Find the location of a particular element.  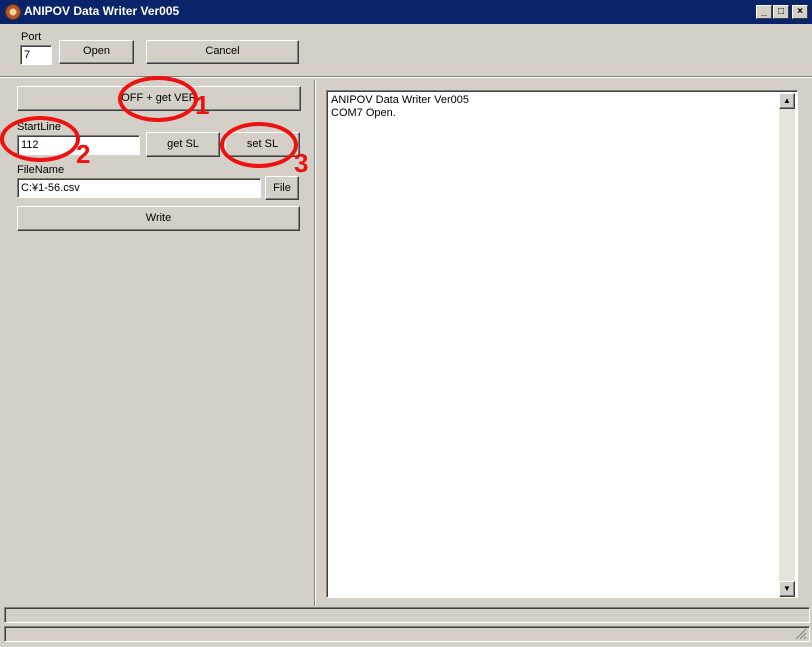

get-sl-button: get SL is located at coordinates (183, 144).